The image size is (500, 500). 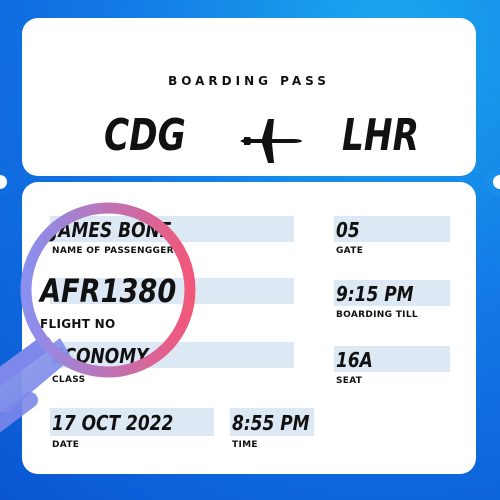 What do you see at coordinates (271, 423) in the screenshot?
I see `time-value: 8:55 PM` at bounding box center [271, 423].